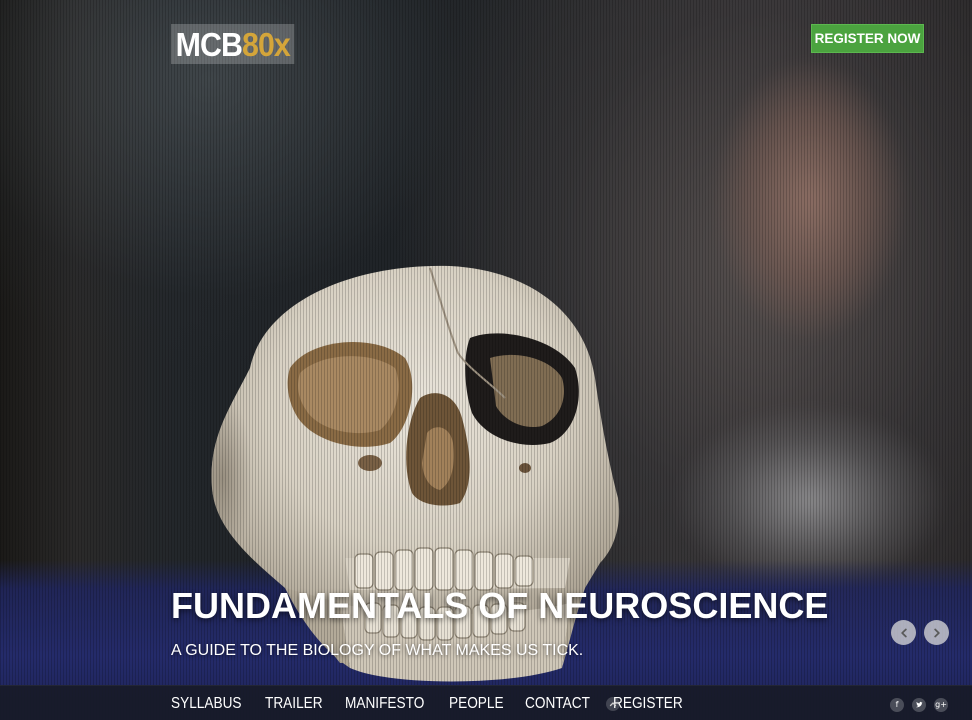  I want to click on site-logo: MCB80x, so click(233, 44).